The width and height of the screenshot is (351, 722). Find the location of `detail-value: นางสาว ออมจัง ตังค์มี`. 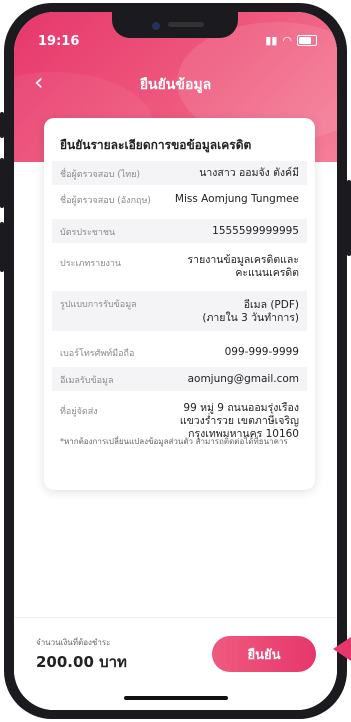

detail-value: นางสาว ออมจัง ตังค์มี is located at coordinates (249, 173).